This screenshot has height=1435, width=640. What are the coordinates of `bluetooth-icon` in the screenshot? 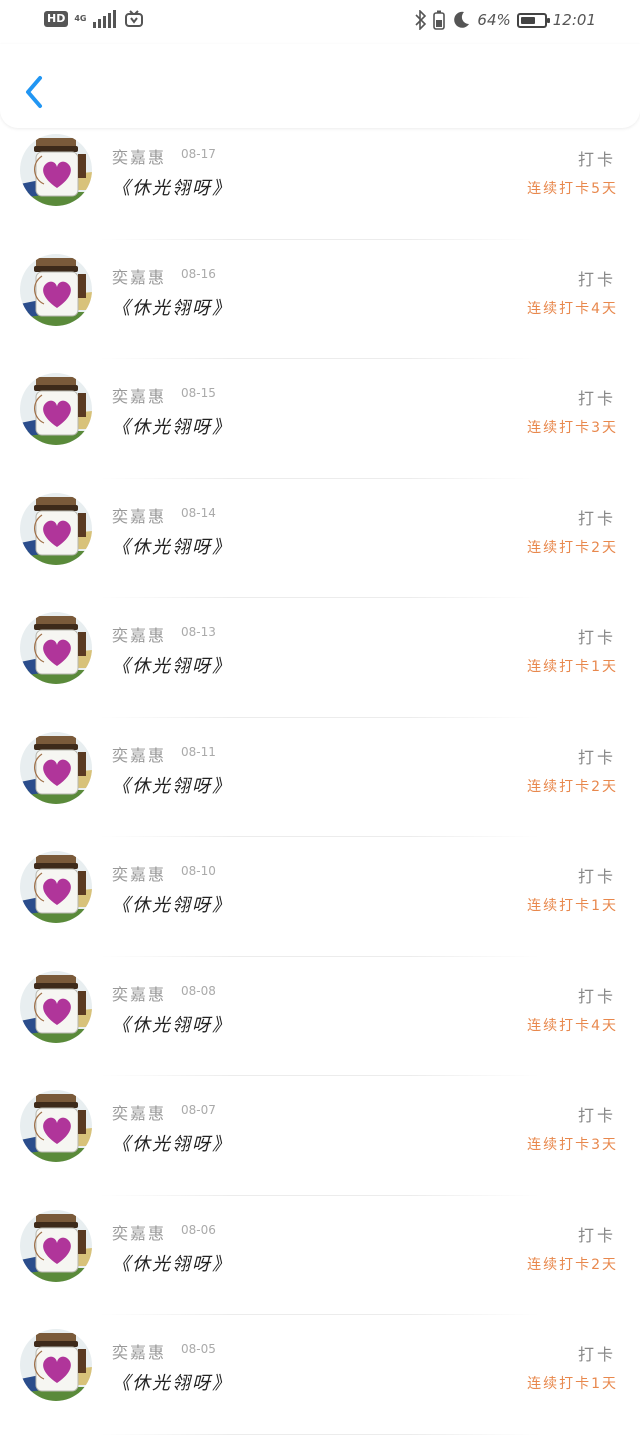 It's located at (421, 20).